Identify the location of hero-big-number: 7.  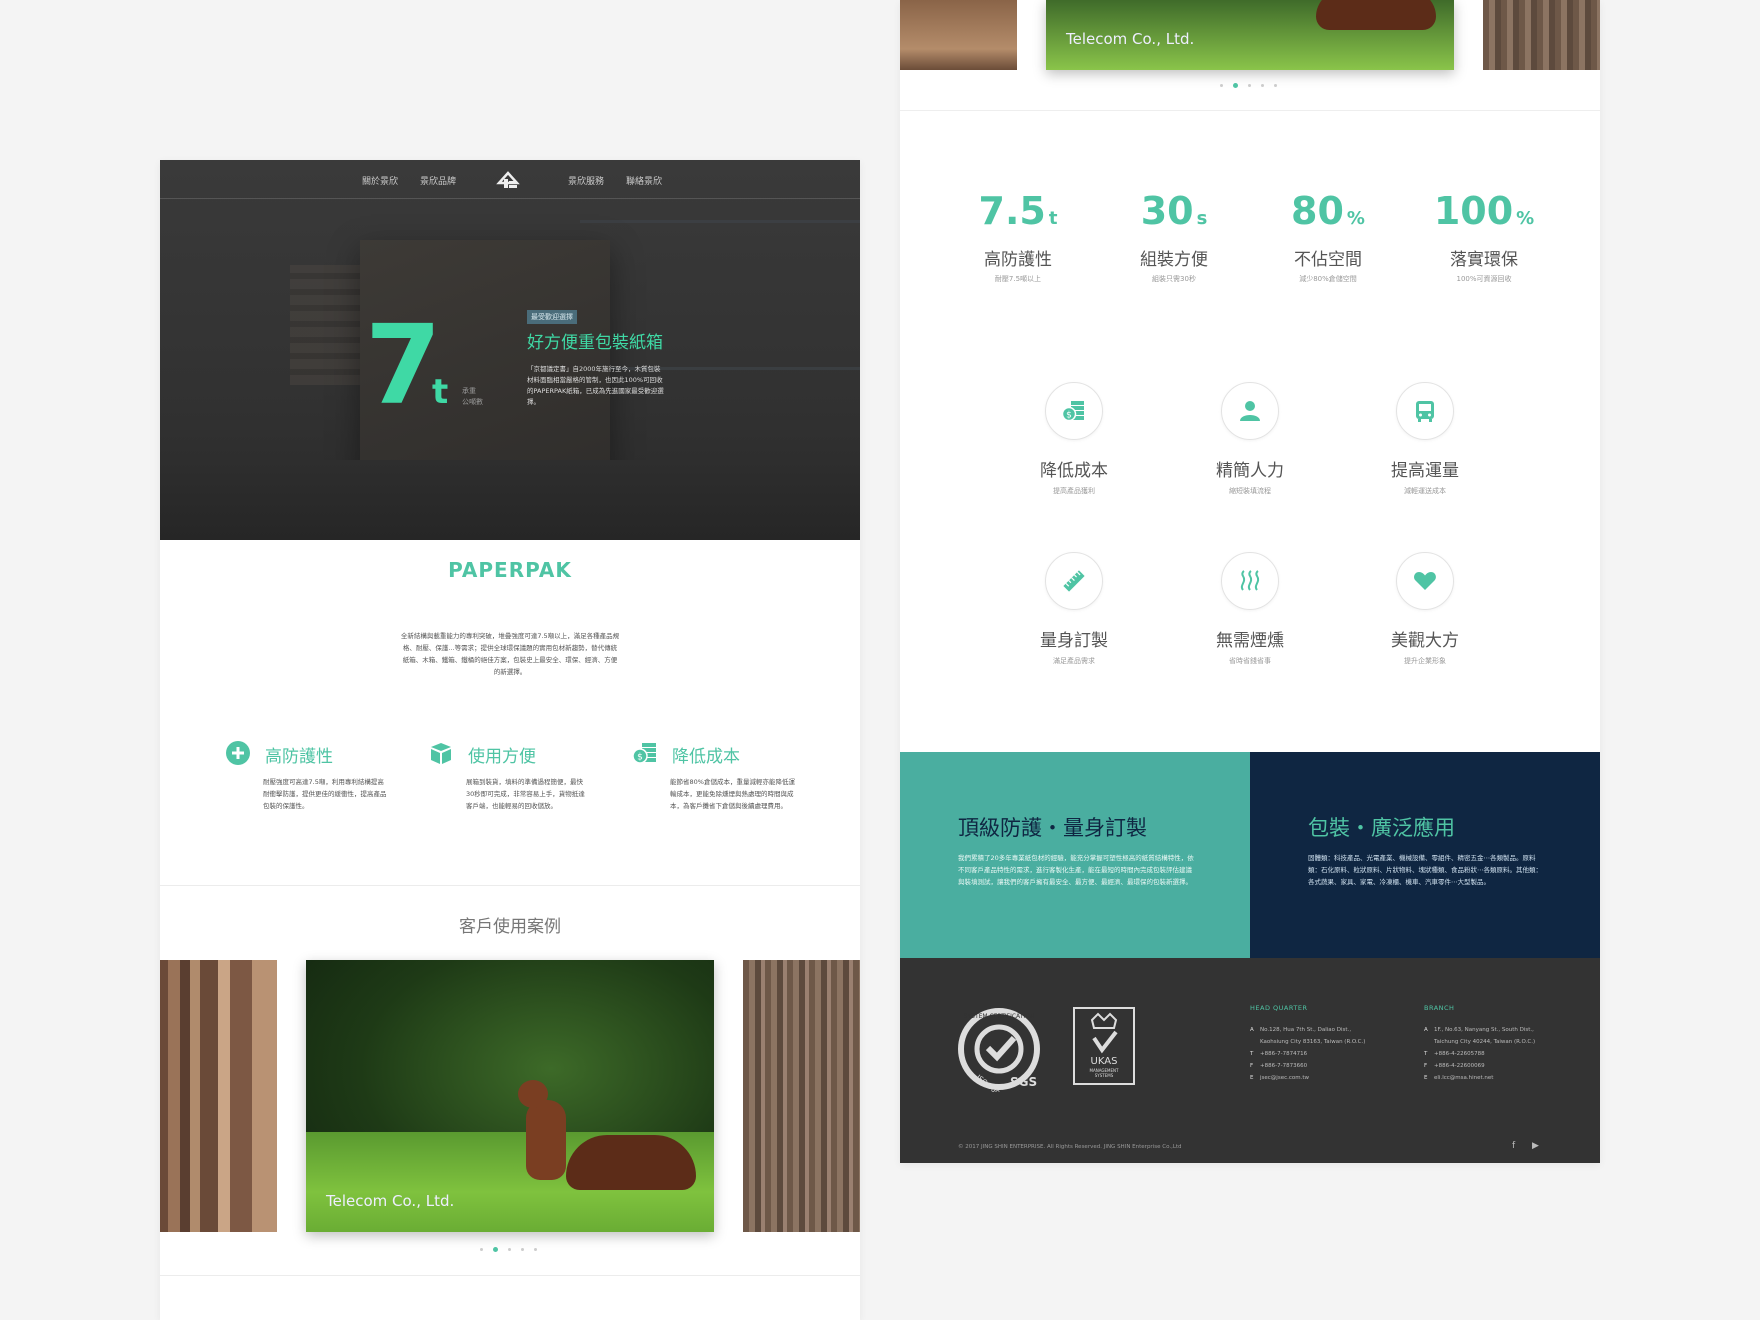
(403, 365).